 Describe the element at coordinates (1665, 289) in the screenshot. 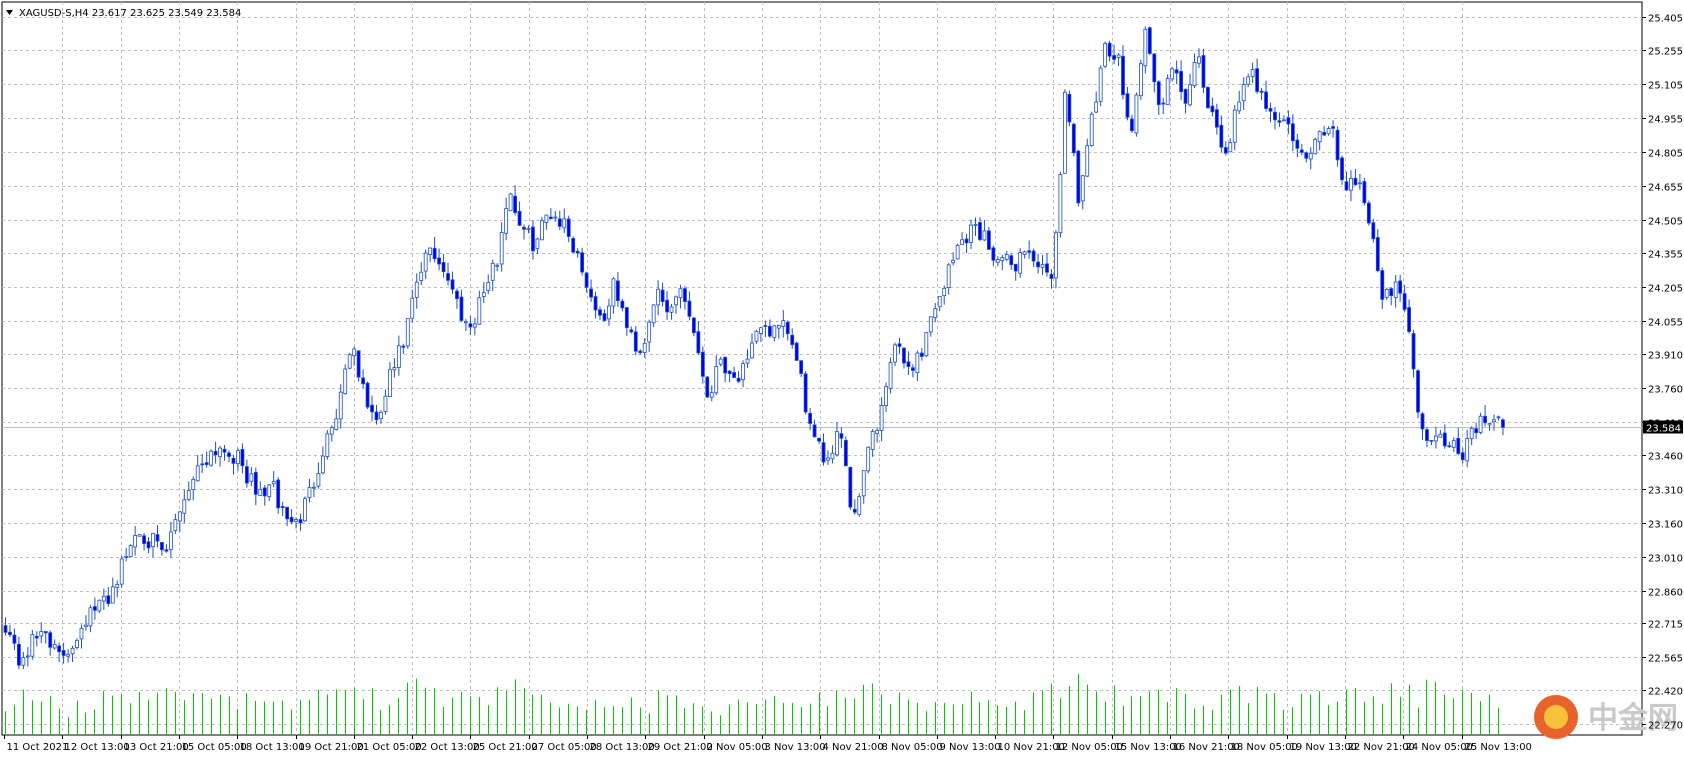

I see `y-tick-label: 24.205` at that location.